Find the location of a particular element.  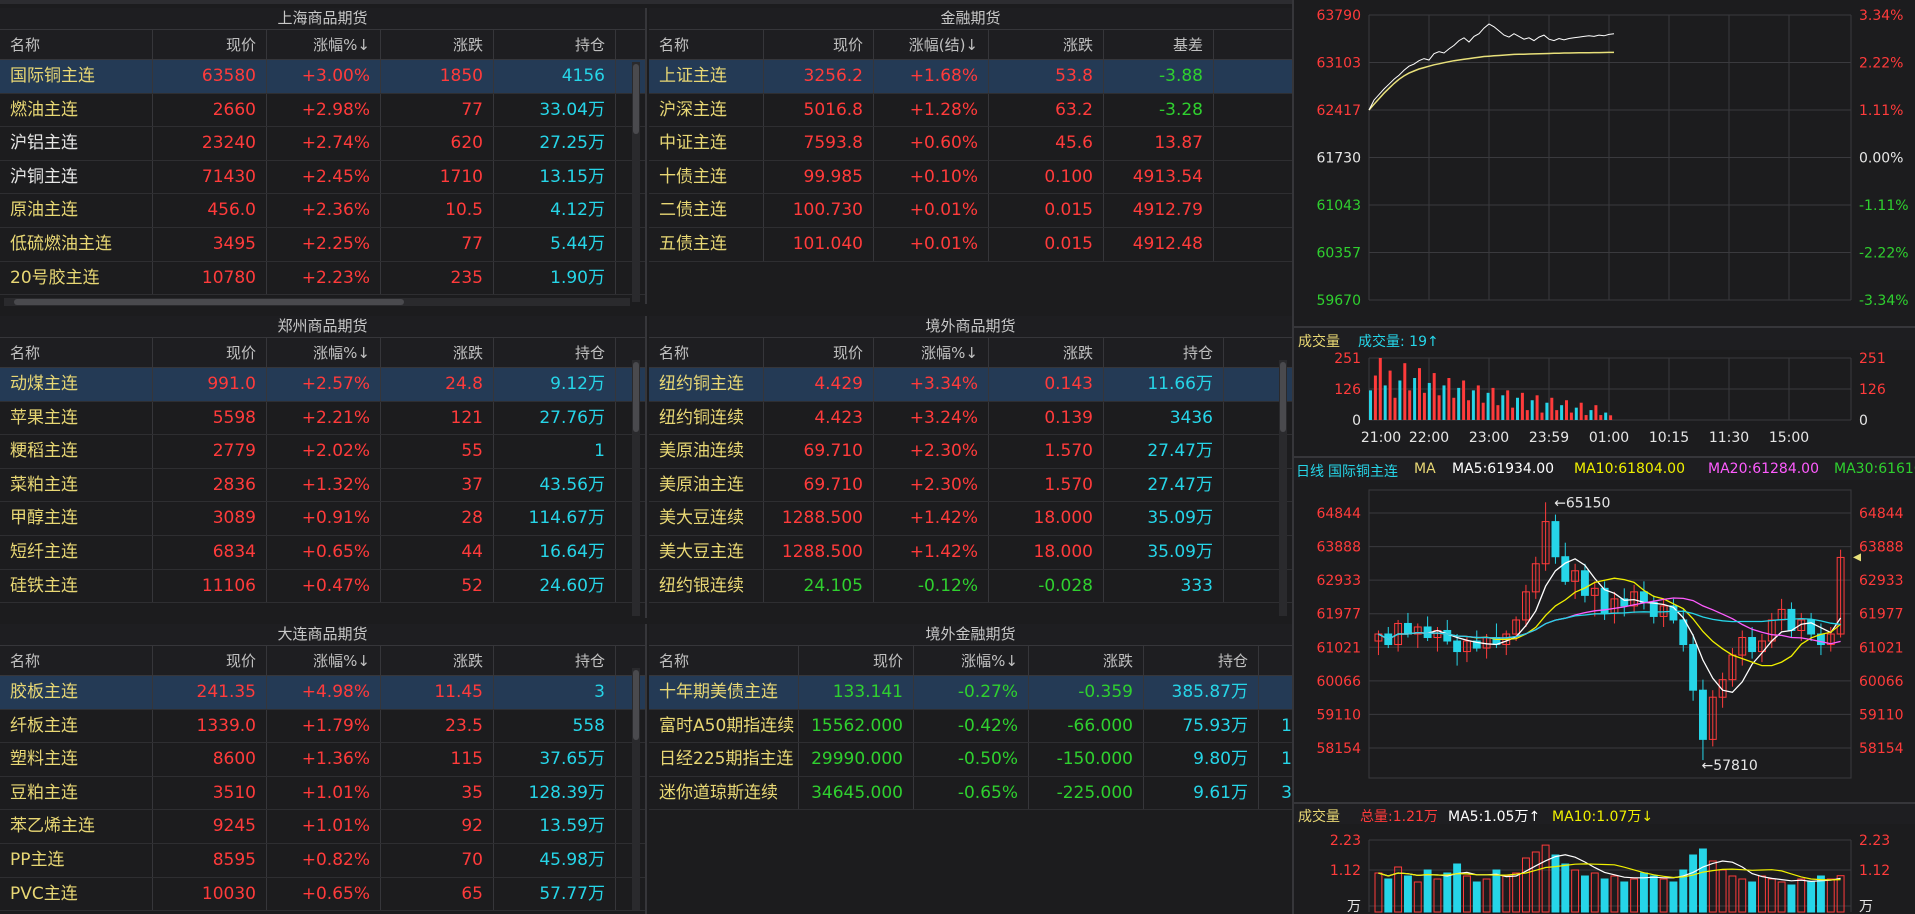

cell-name: 原油主连 is located at coordinates (76, 210).